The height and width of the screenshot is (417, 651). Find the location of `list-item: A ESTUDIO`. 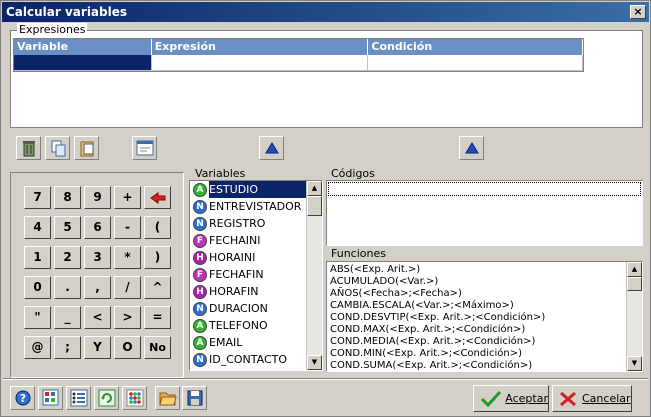

list-item: A ESTUDIO is located at coordinates (256, 189).